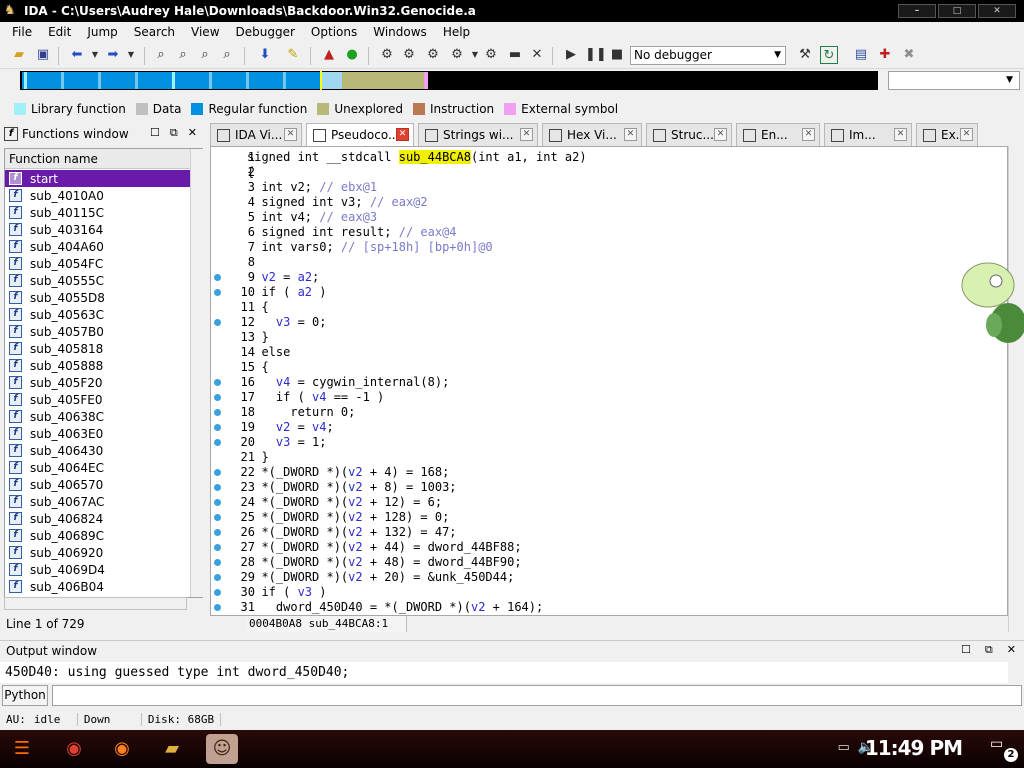 The image size is (1024, 768). Describe the element at coordinates (606, 592) in the screenshot. I see `code-line: 30 if ( v3 )` at that location.